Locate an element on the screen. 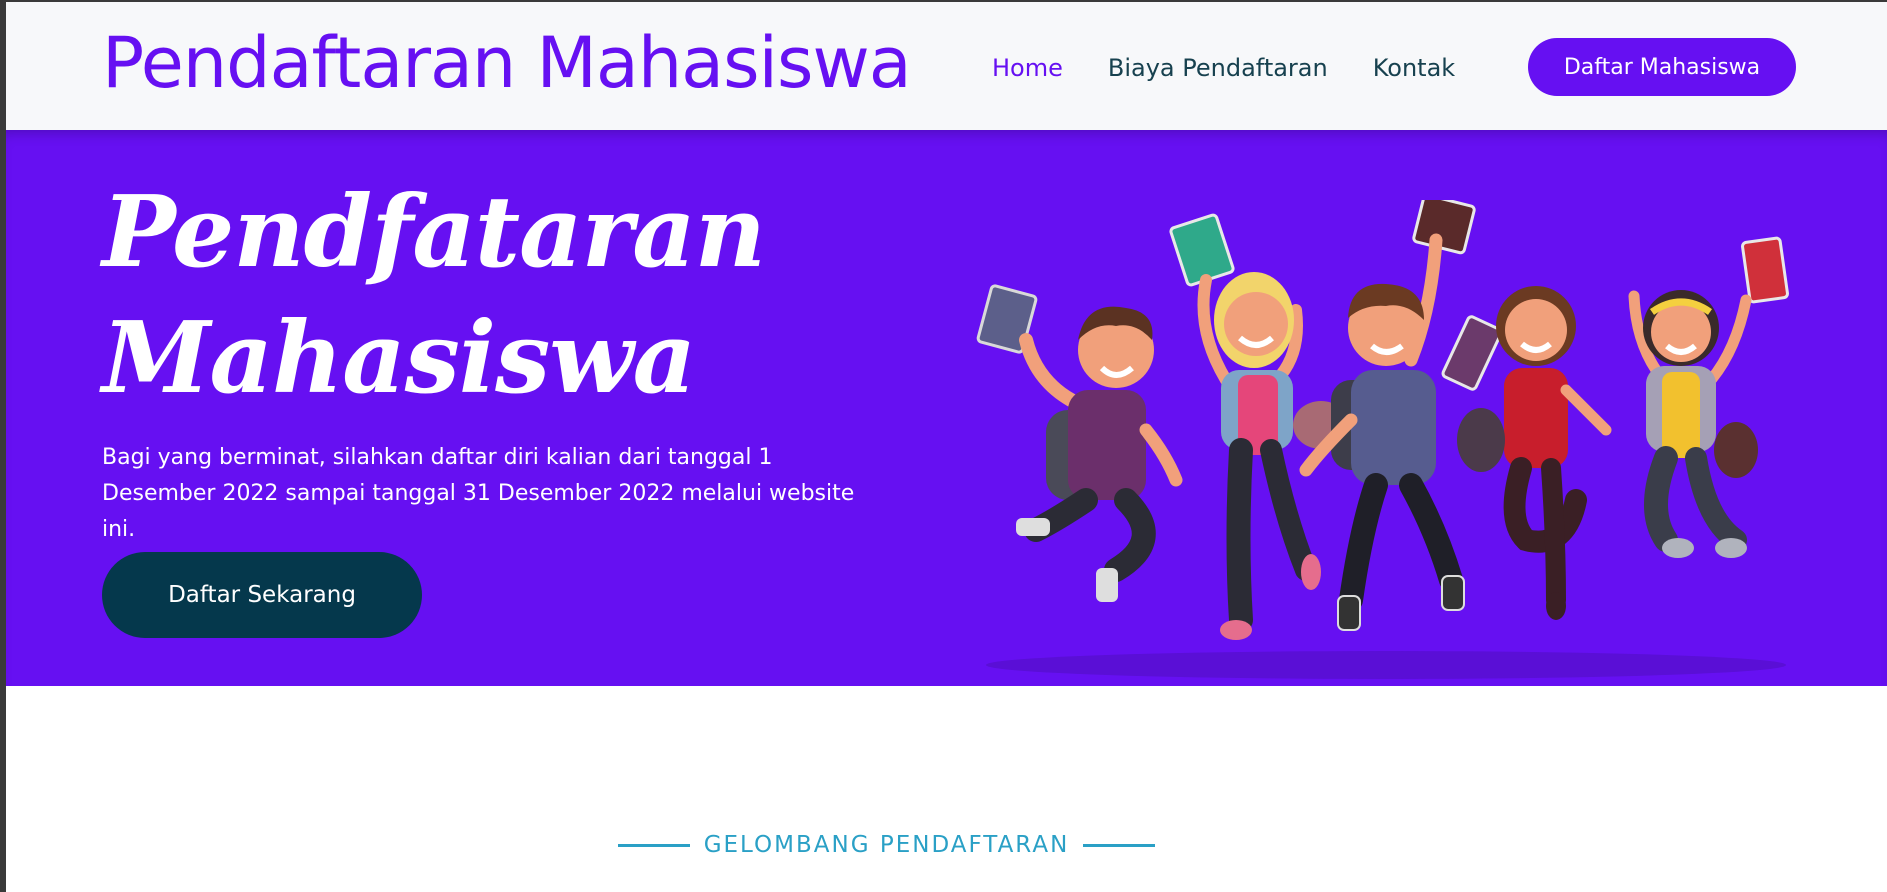  daftar-sekarang-button: Daftar Sekarang is located at coordinates (262, 595).